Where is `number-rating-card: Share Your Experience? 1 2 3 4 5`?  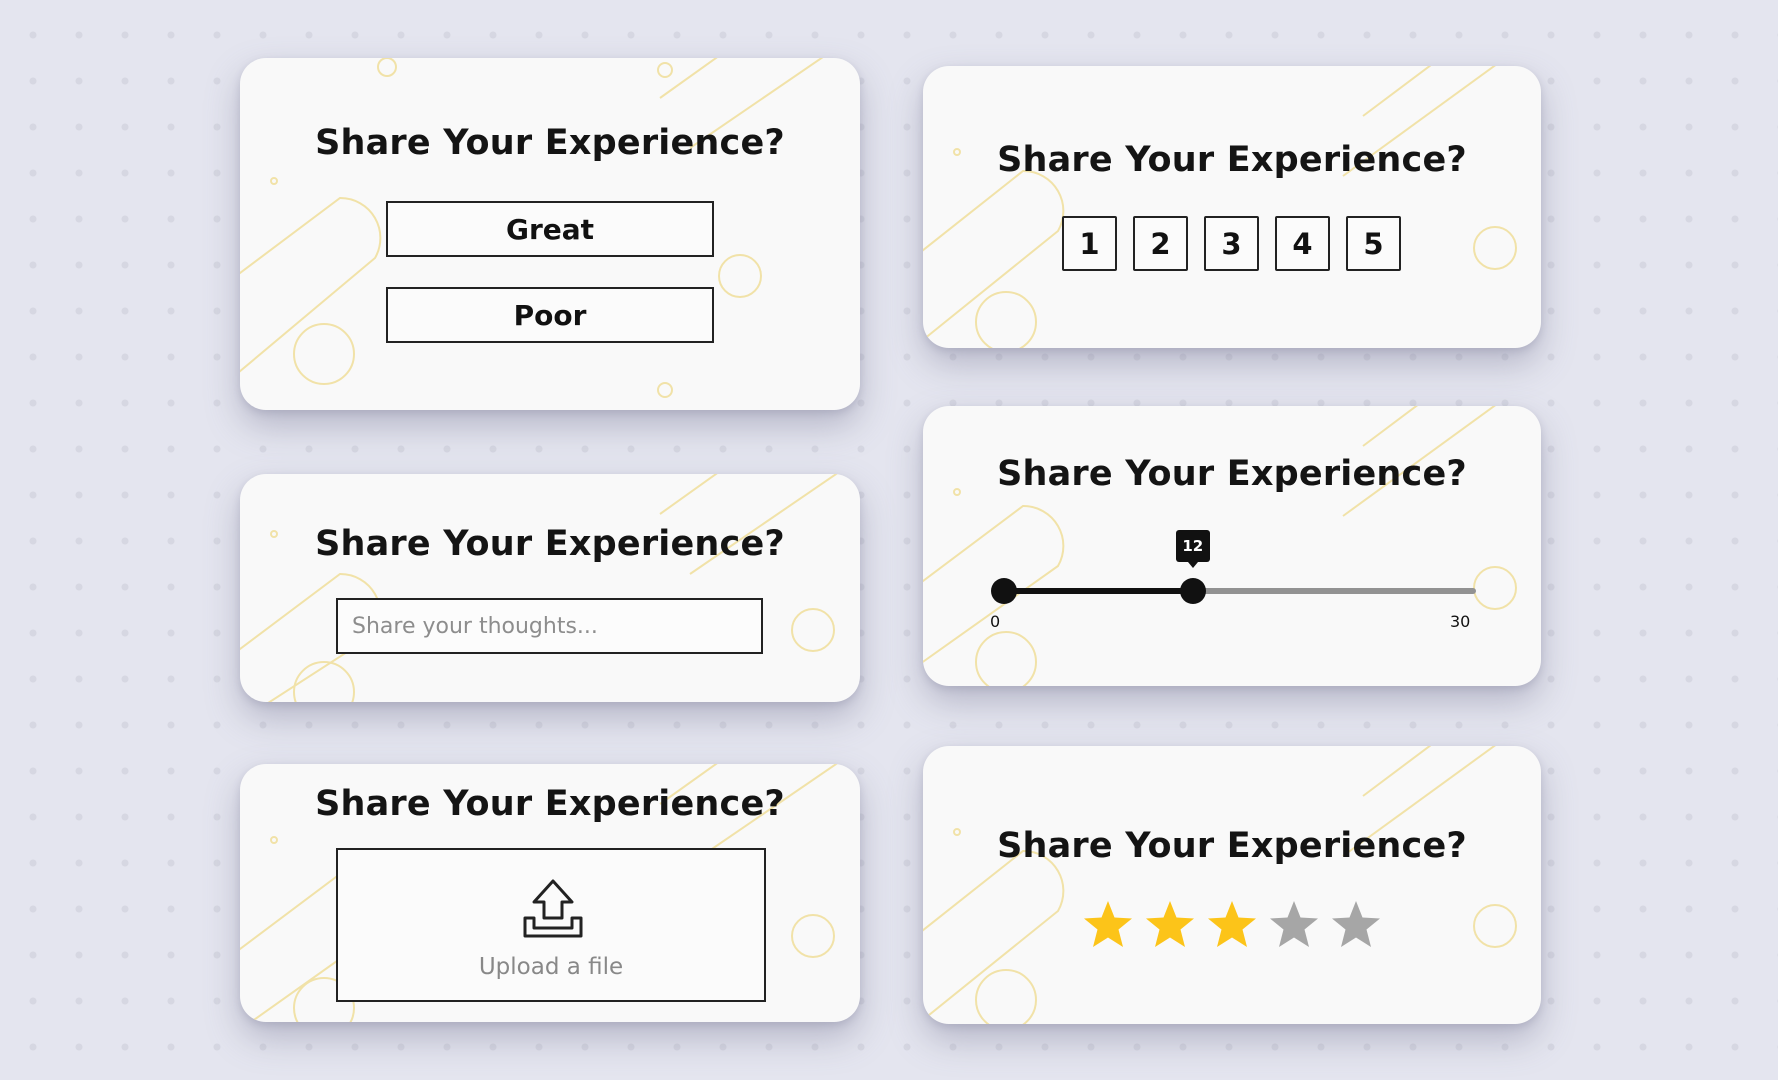 number-rating-card: Share Your Experience? 1 2 3 4 5 is located at coordinates (1232, 207).